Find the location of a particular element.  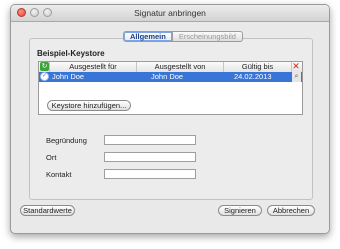

column-header-issued-by: Ausgestellt von is located at coordinates (180, 67).